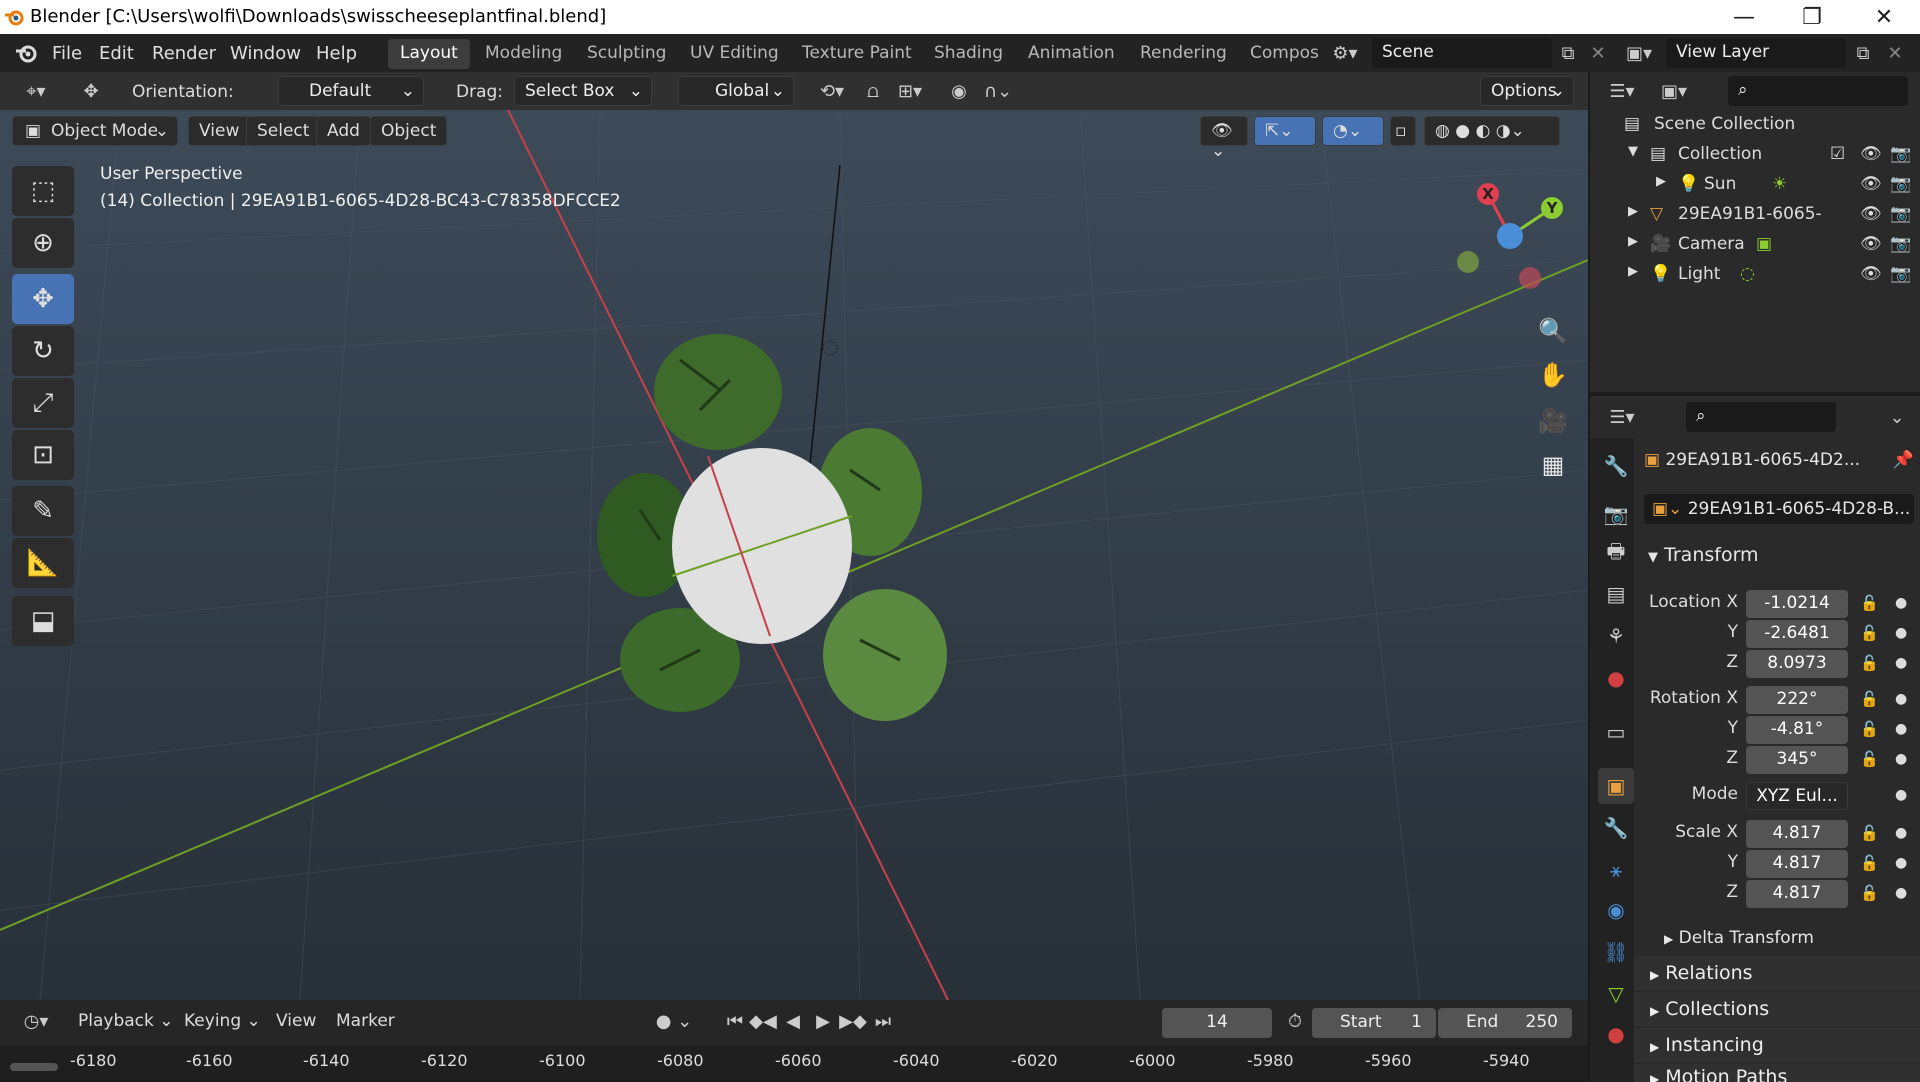  I want to click on scene-field: Scene, so click(1462, 53).